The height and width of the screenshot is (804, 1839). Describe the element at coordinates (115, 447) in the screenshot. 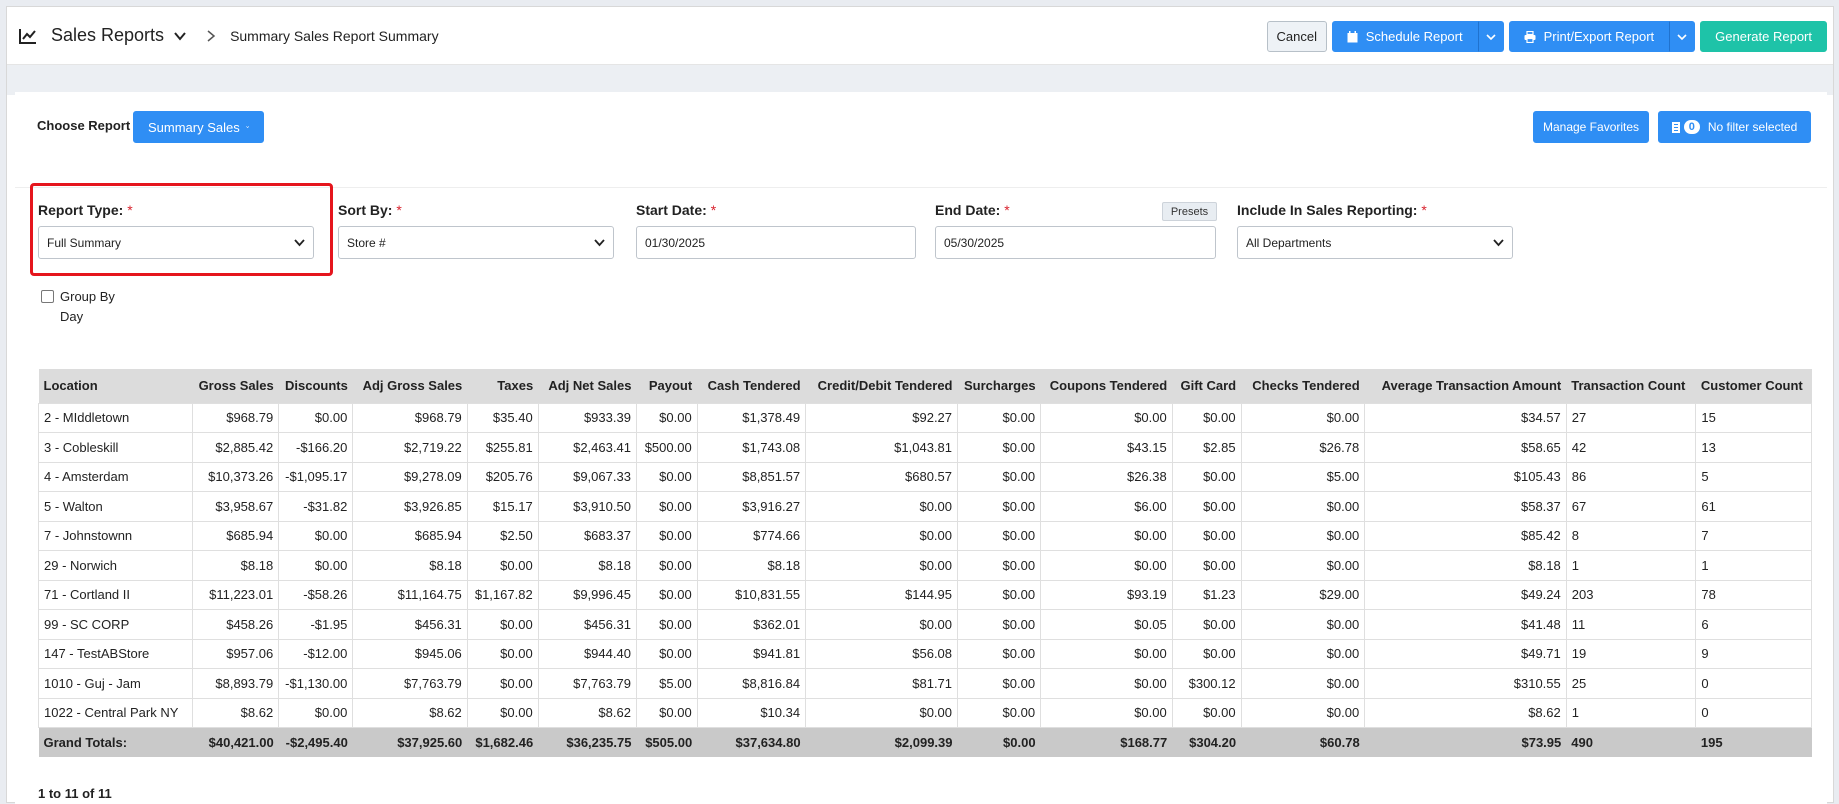

I see `table-cell: 3 - Cobleskill` at that location.